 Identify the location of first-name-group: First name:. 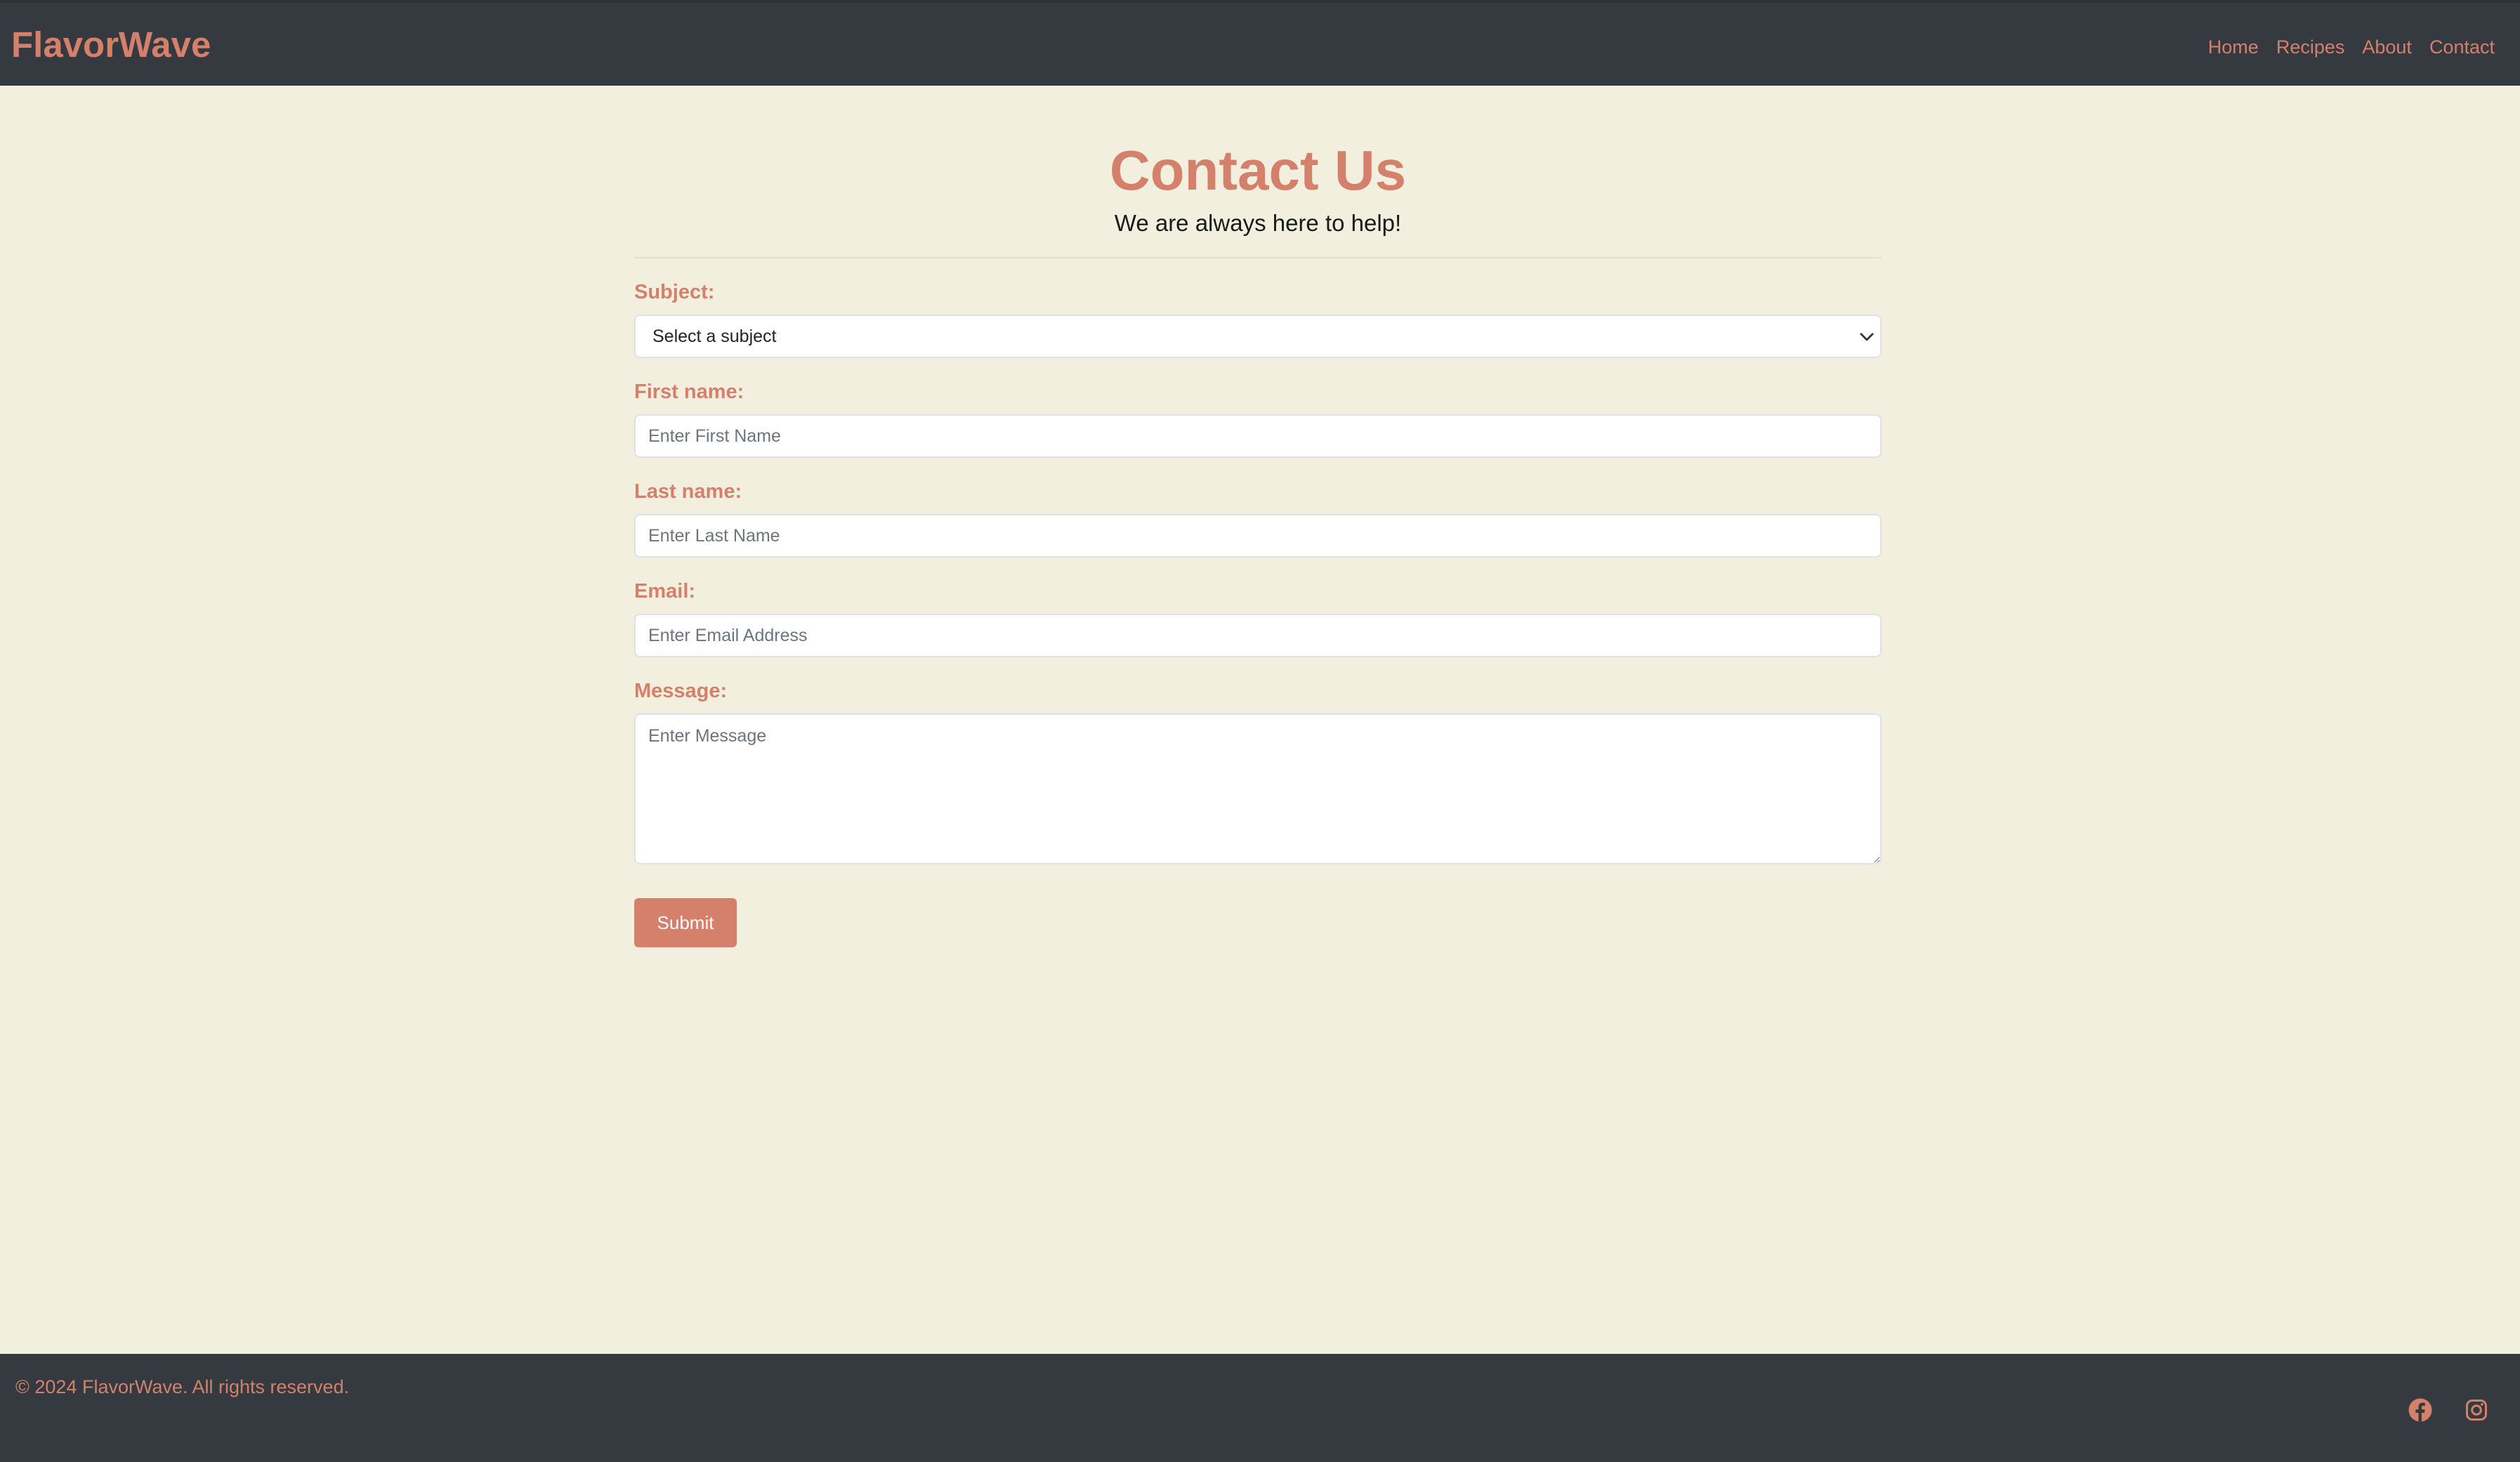
(1258, 418).